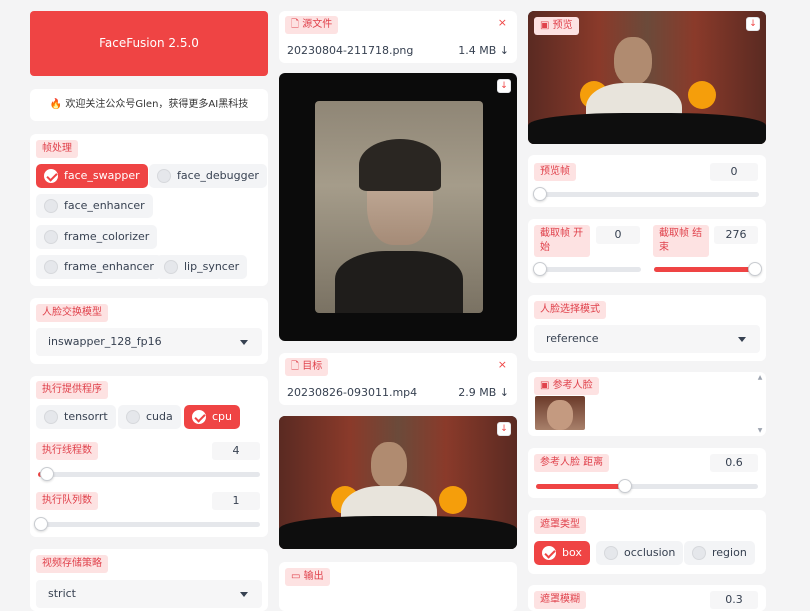  What do you see at coordinates (618, 235) in the screenshot?
I see `trim-frame-start-input: 0` at bounding box center [618, 235].